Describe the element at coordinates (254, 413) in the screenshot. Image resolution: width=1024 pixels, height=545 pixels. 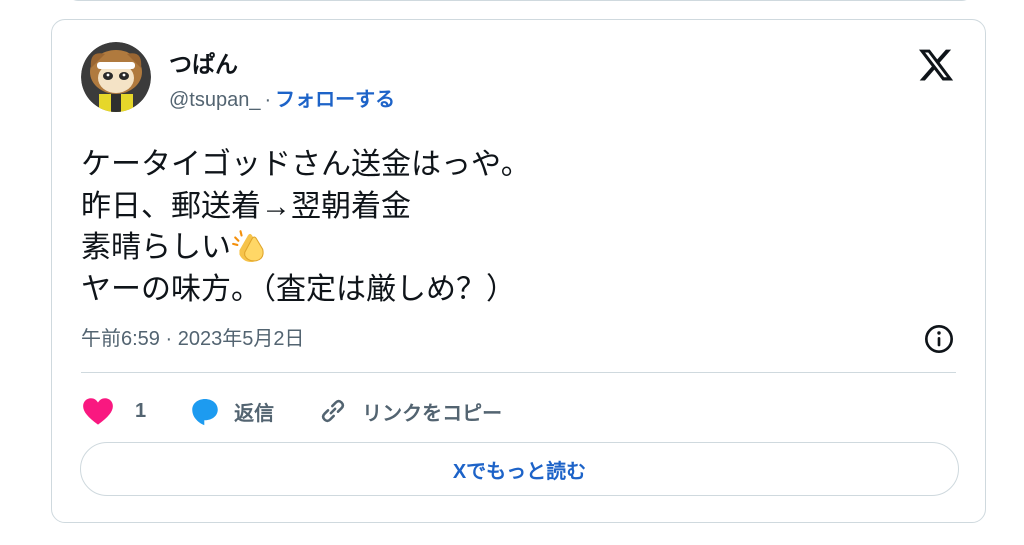
I see `reply-label: 返信` at that location.